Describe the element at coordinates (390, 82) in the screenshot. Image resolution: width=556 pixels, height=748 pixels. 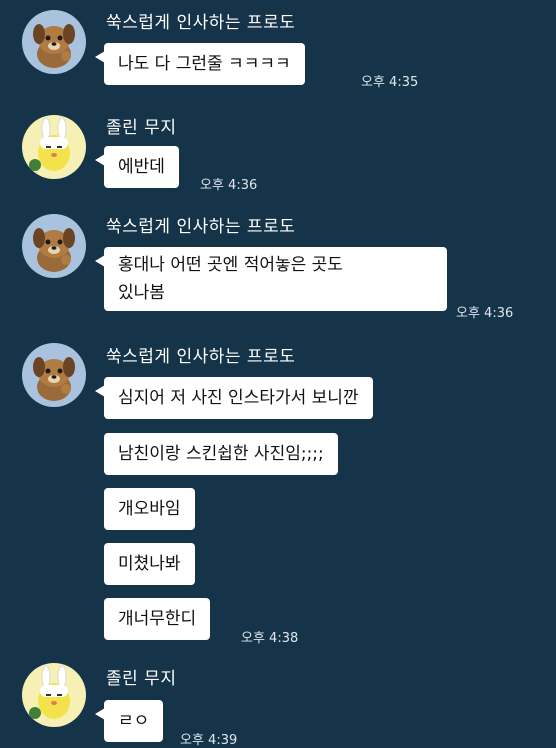
I see `message-time: 오후 4:35` at that location.